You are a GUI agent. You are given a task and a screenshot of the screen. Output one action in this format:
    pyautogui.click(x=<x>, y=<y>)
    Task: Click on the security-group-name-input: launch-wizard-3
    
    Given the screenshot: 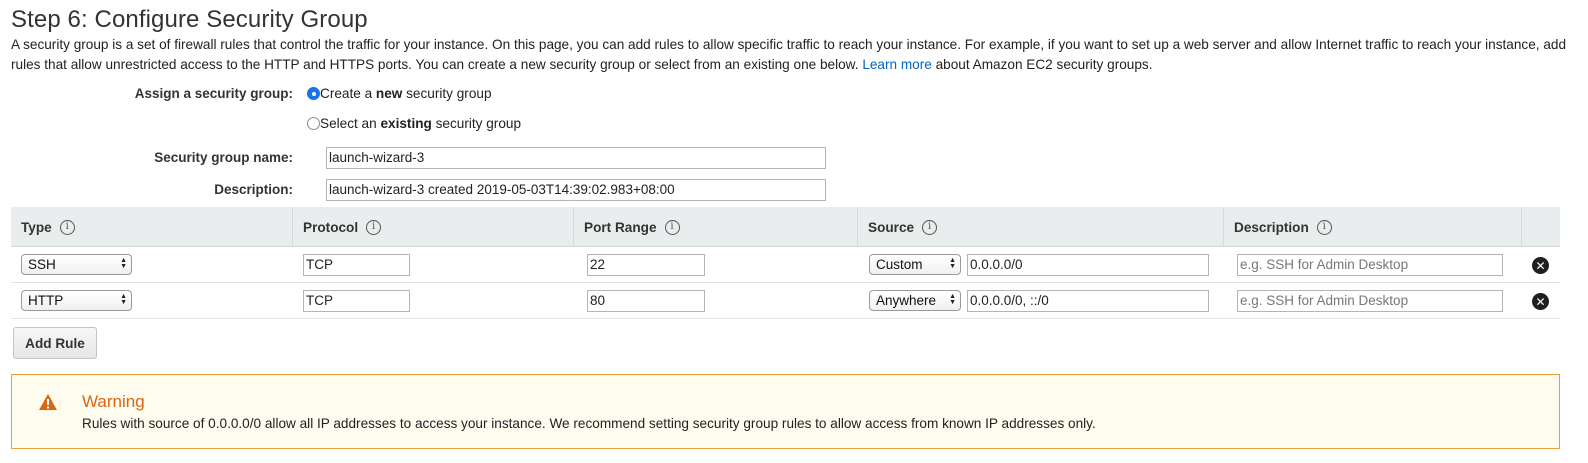 What is the action you would take?
    pyautogui.click(x=576, y=158)
    